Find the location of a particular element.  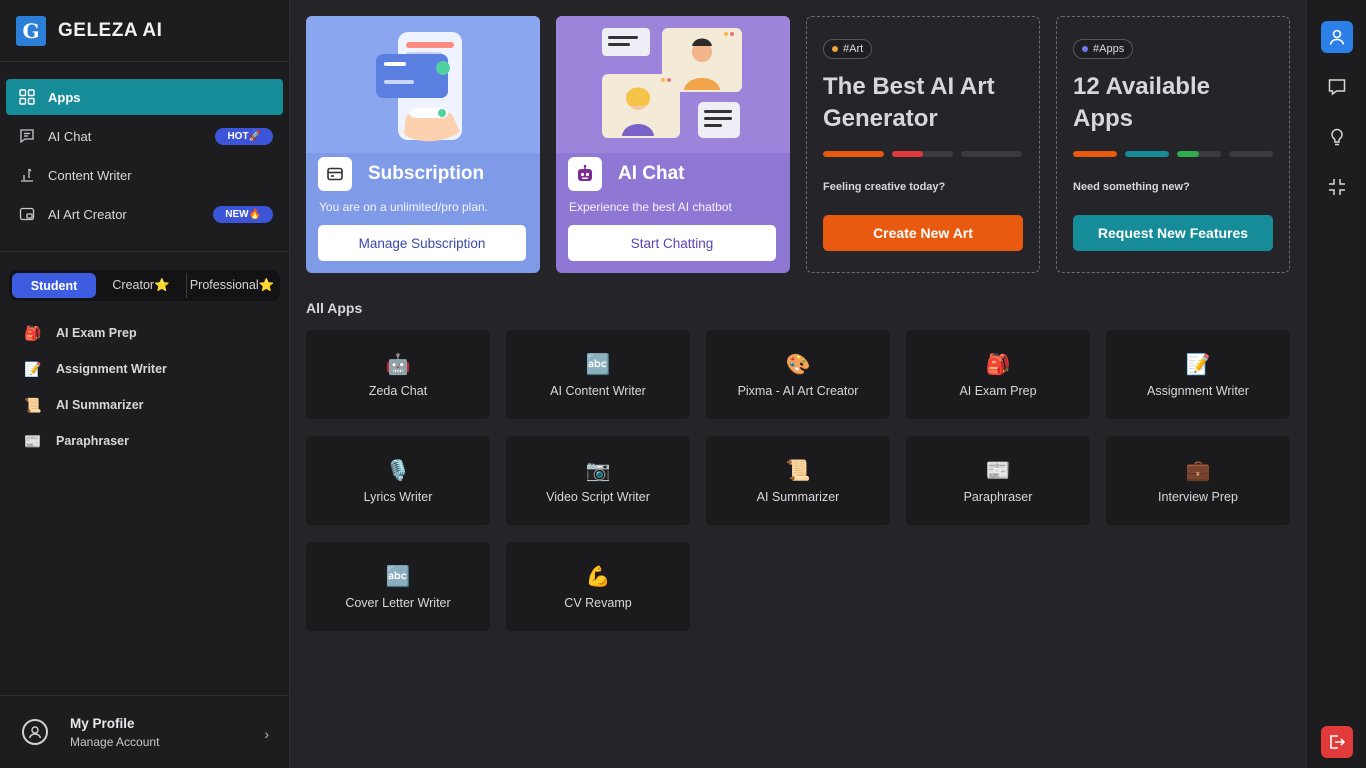

muscle-icon: 💪 is located at coordinates (598, 576).